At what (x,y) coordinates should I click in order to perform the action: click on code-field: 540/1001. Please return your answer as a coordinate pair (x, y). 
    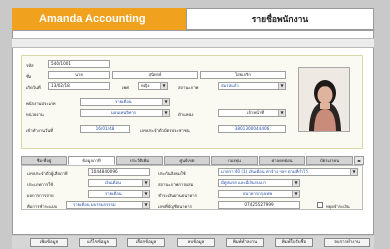
    Looking at the image, I should click on (79, 64).